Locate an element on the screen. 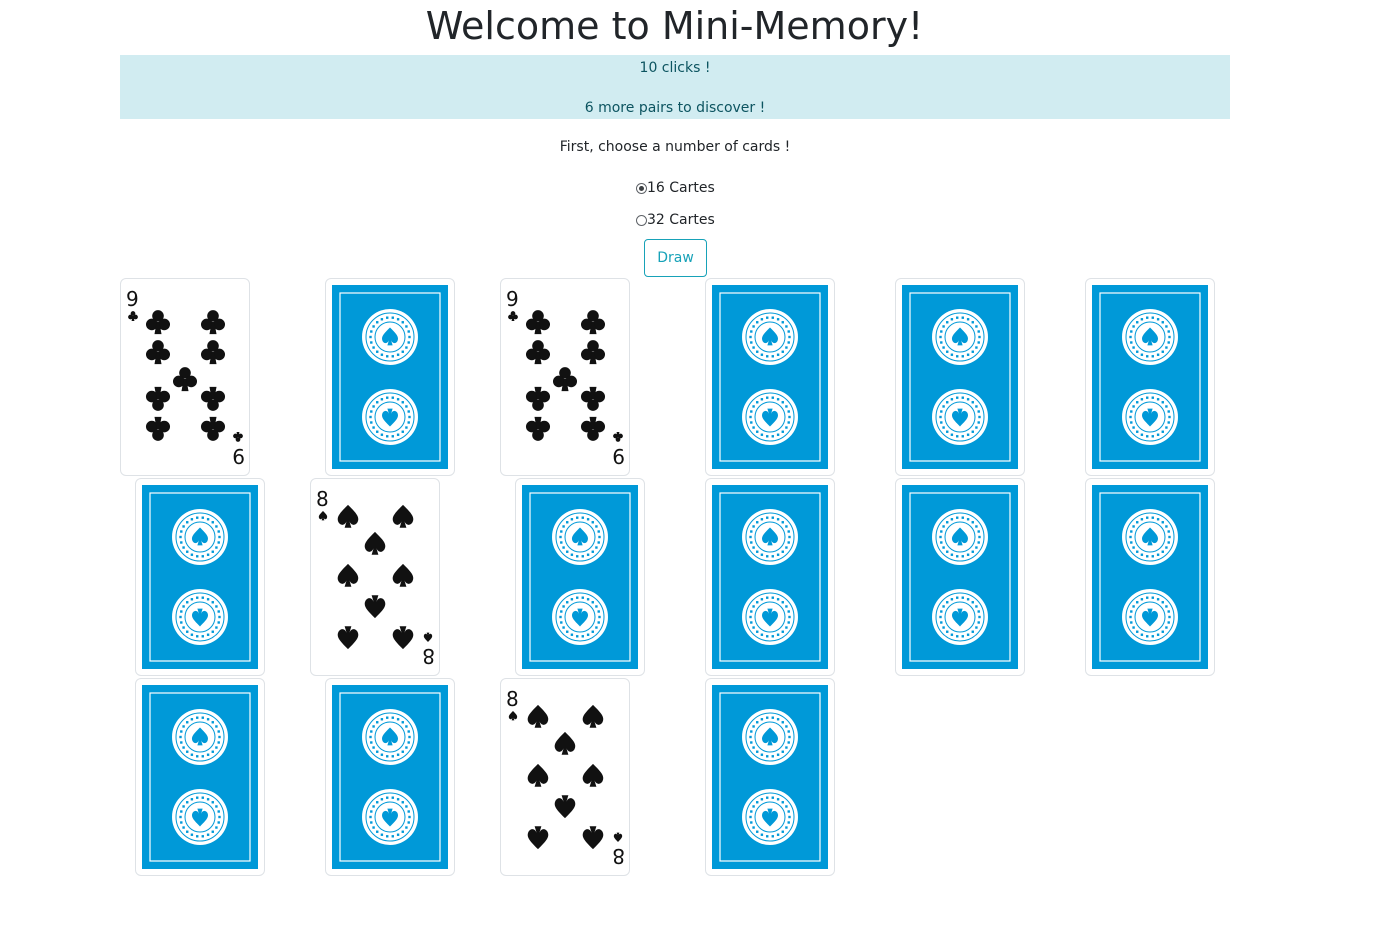 Image resolution: width=1374 pixels, height=936 pixels. game-status-alert: 10 clicks ! 6 more pairs to discover ! is located at coordinates (675, 87).